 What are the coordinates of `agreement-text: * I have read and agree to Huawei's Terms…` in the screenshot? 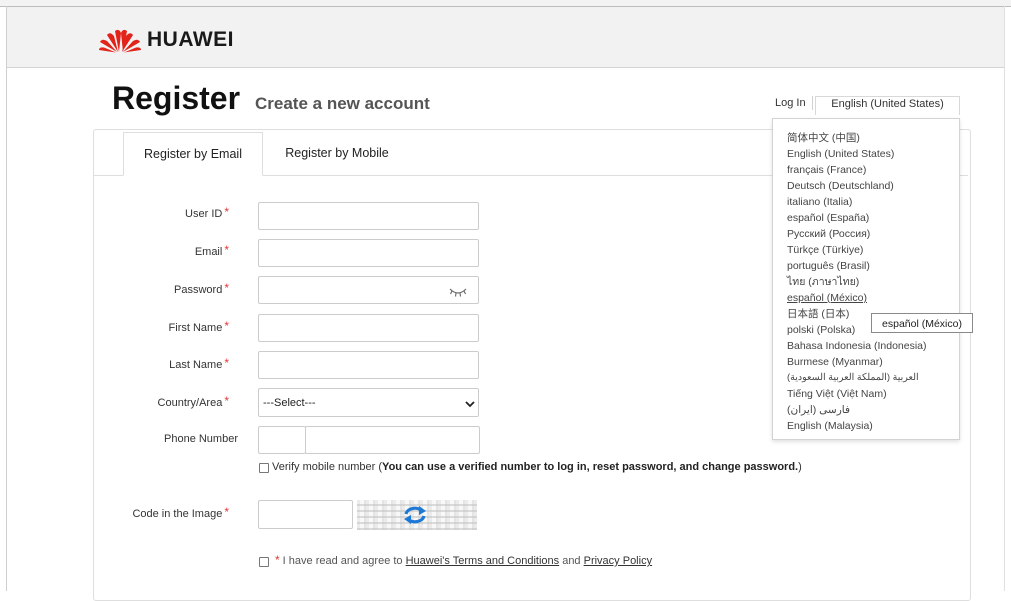 It's located at (464, 560).